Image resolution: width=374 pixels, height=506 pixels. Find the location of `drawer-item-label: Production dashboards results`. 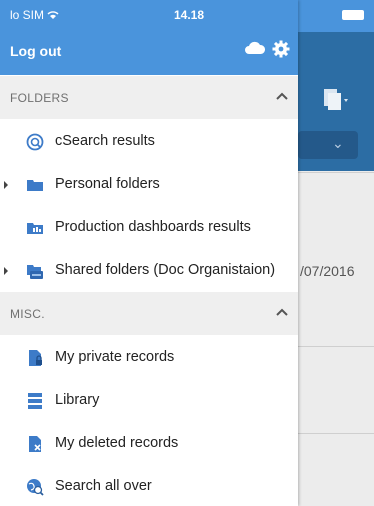

drawer-item-label: Production dashboards results is located at coordinates (153, 227).